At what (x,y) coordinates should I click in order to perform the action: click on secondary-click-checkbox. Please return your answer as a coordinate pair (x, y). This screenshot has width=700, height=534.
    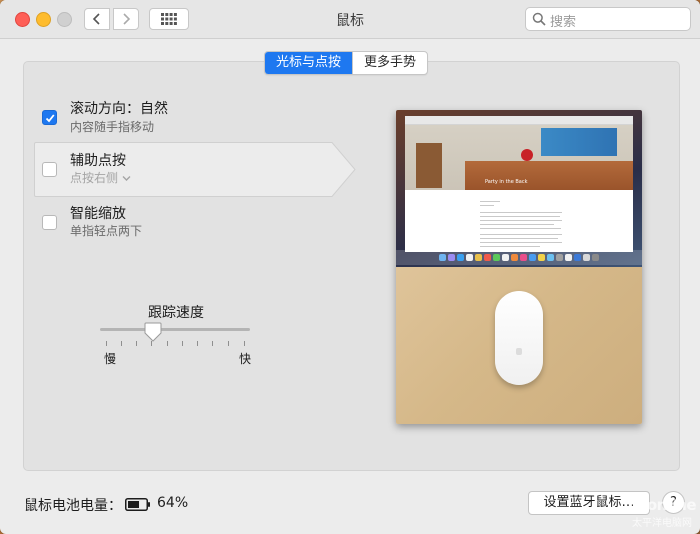
    Looking at the image, I should click on (49, 169).